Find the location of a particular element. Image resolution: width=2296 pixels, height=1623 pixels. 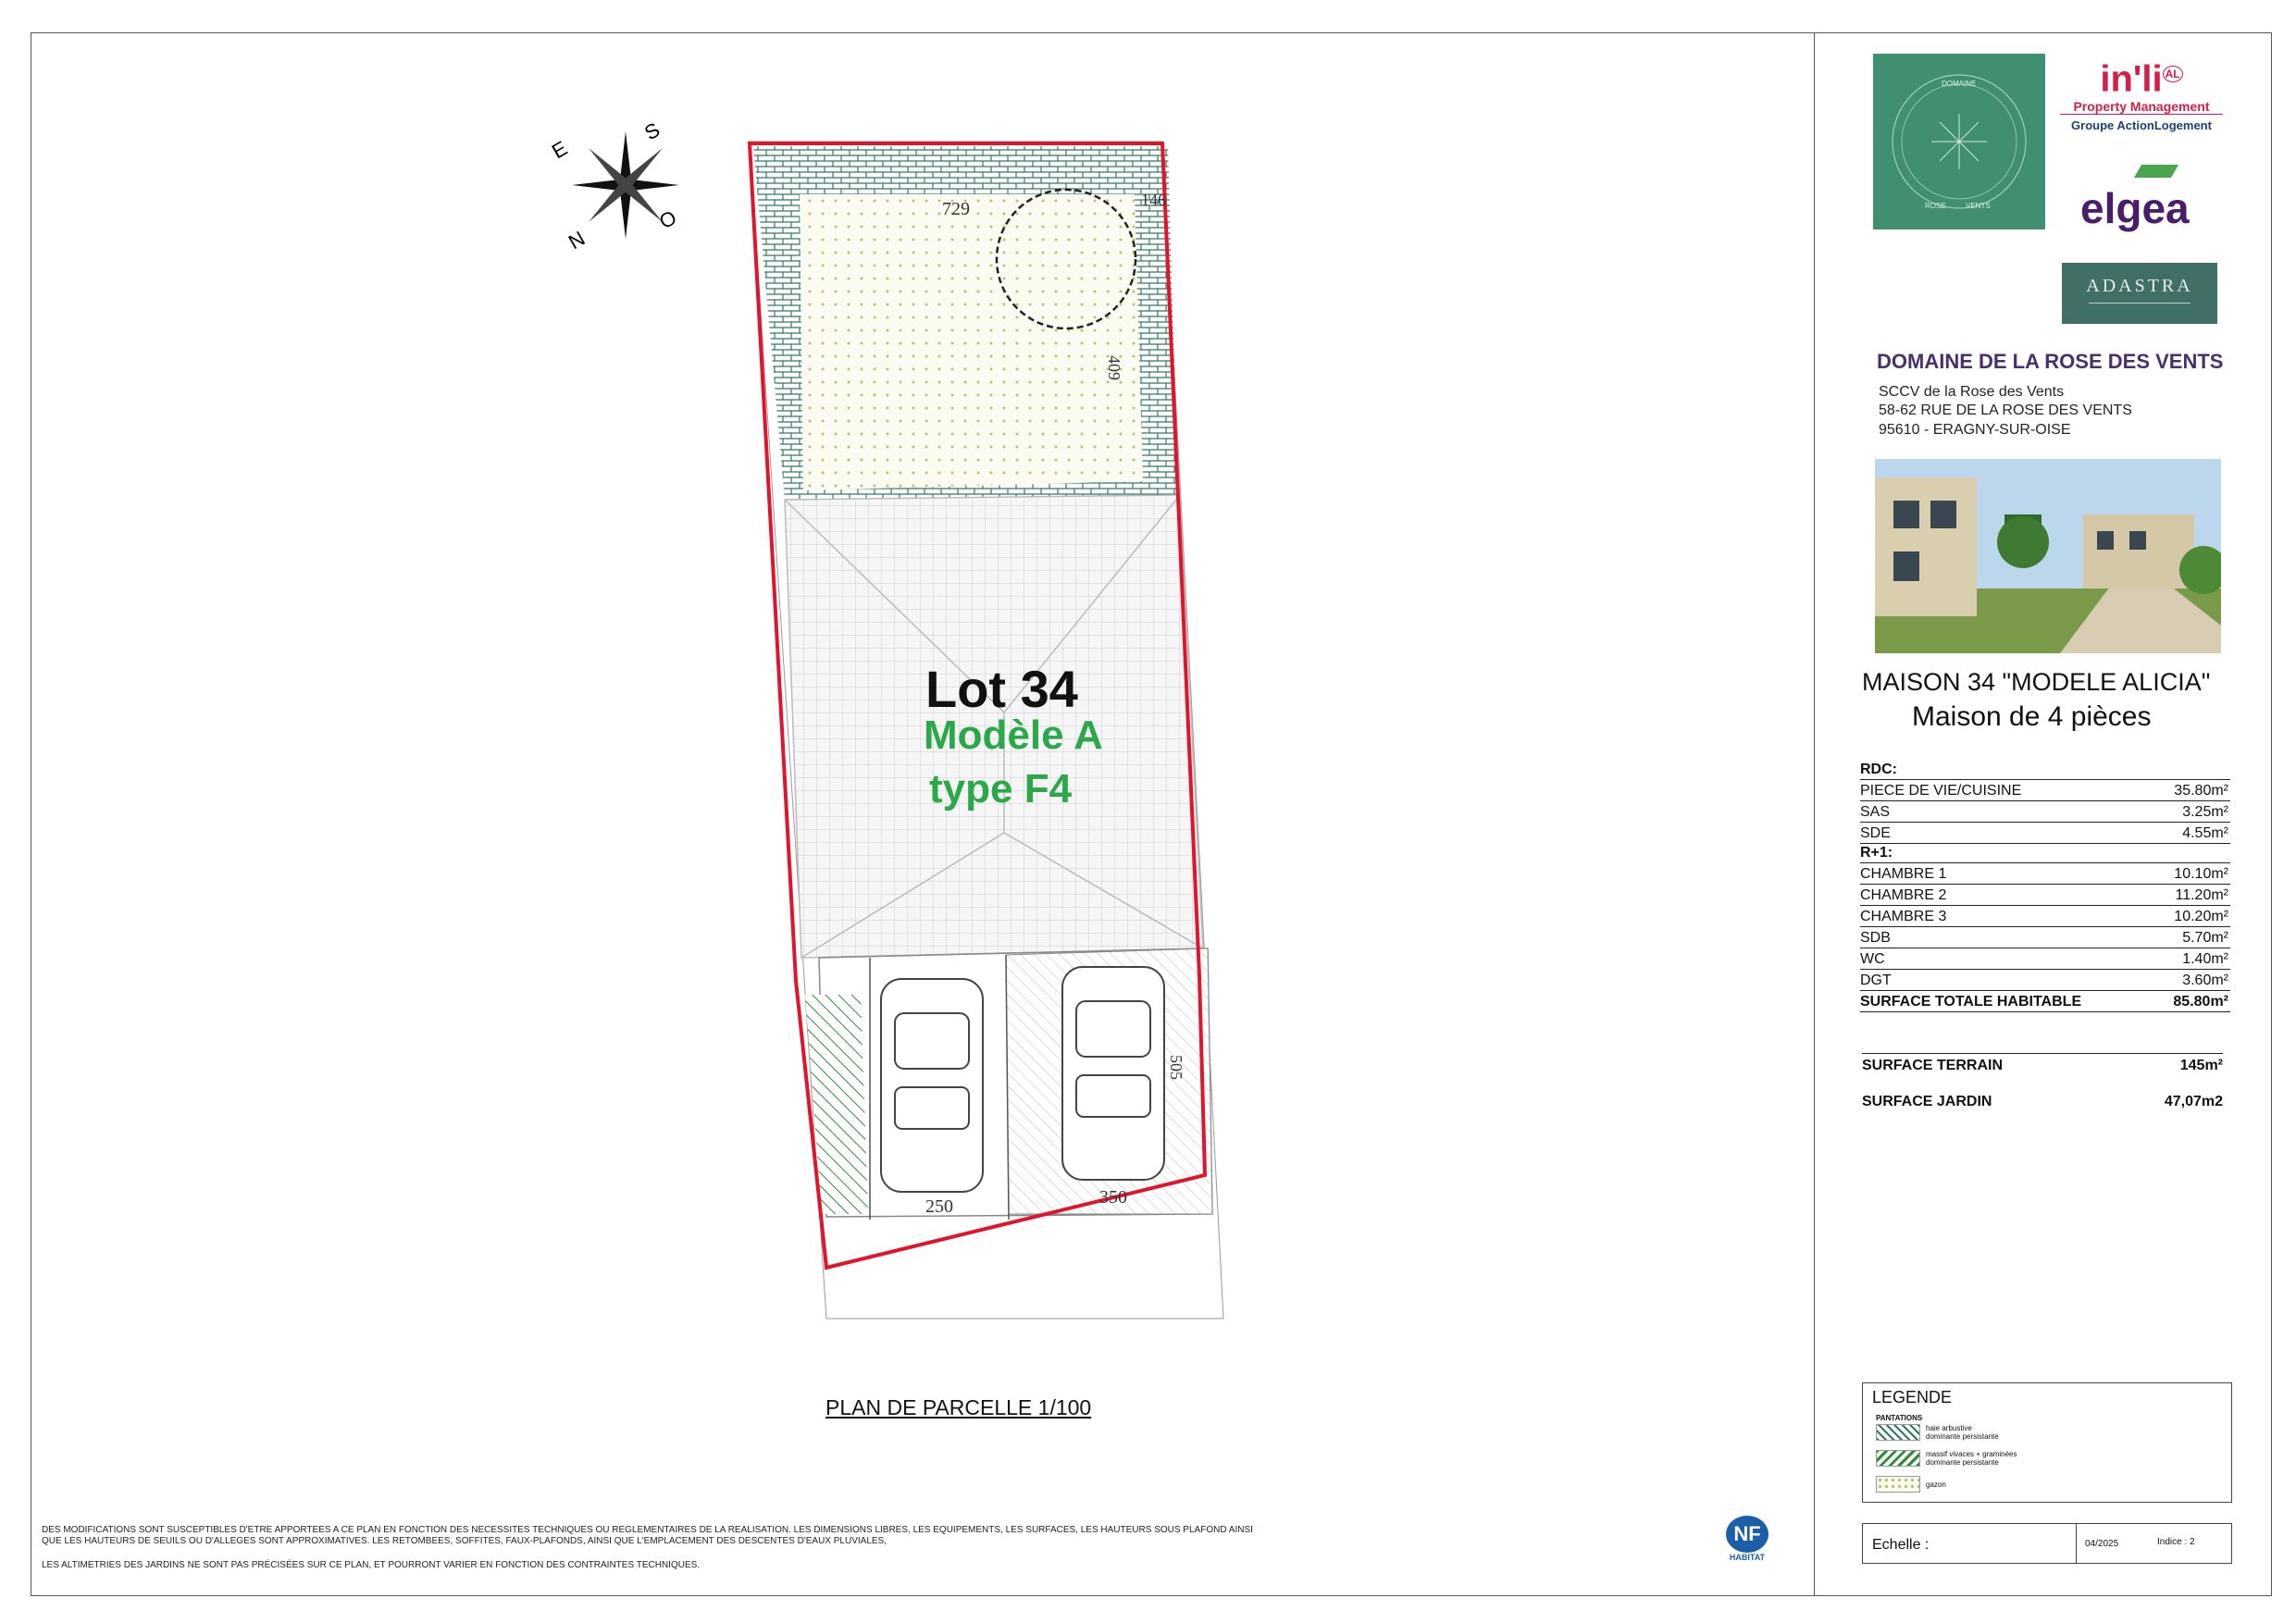

scale-box: Echelle : 04/2025 Indice : 2 is located at coordinates (2047, 1543).